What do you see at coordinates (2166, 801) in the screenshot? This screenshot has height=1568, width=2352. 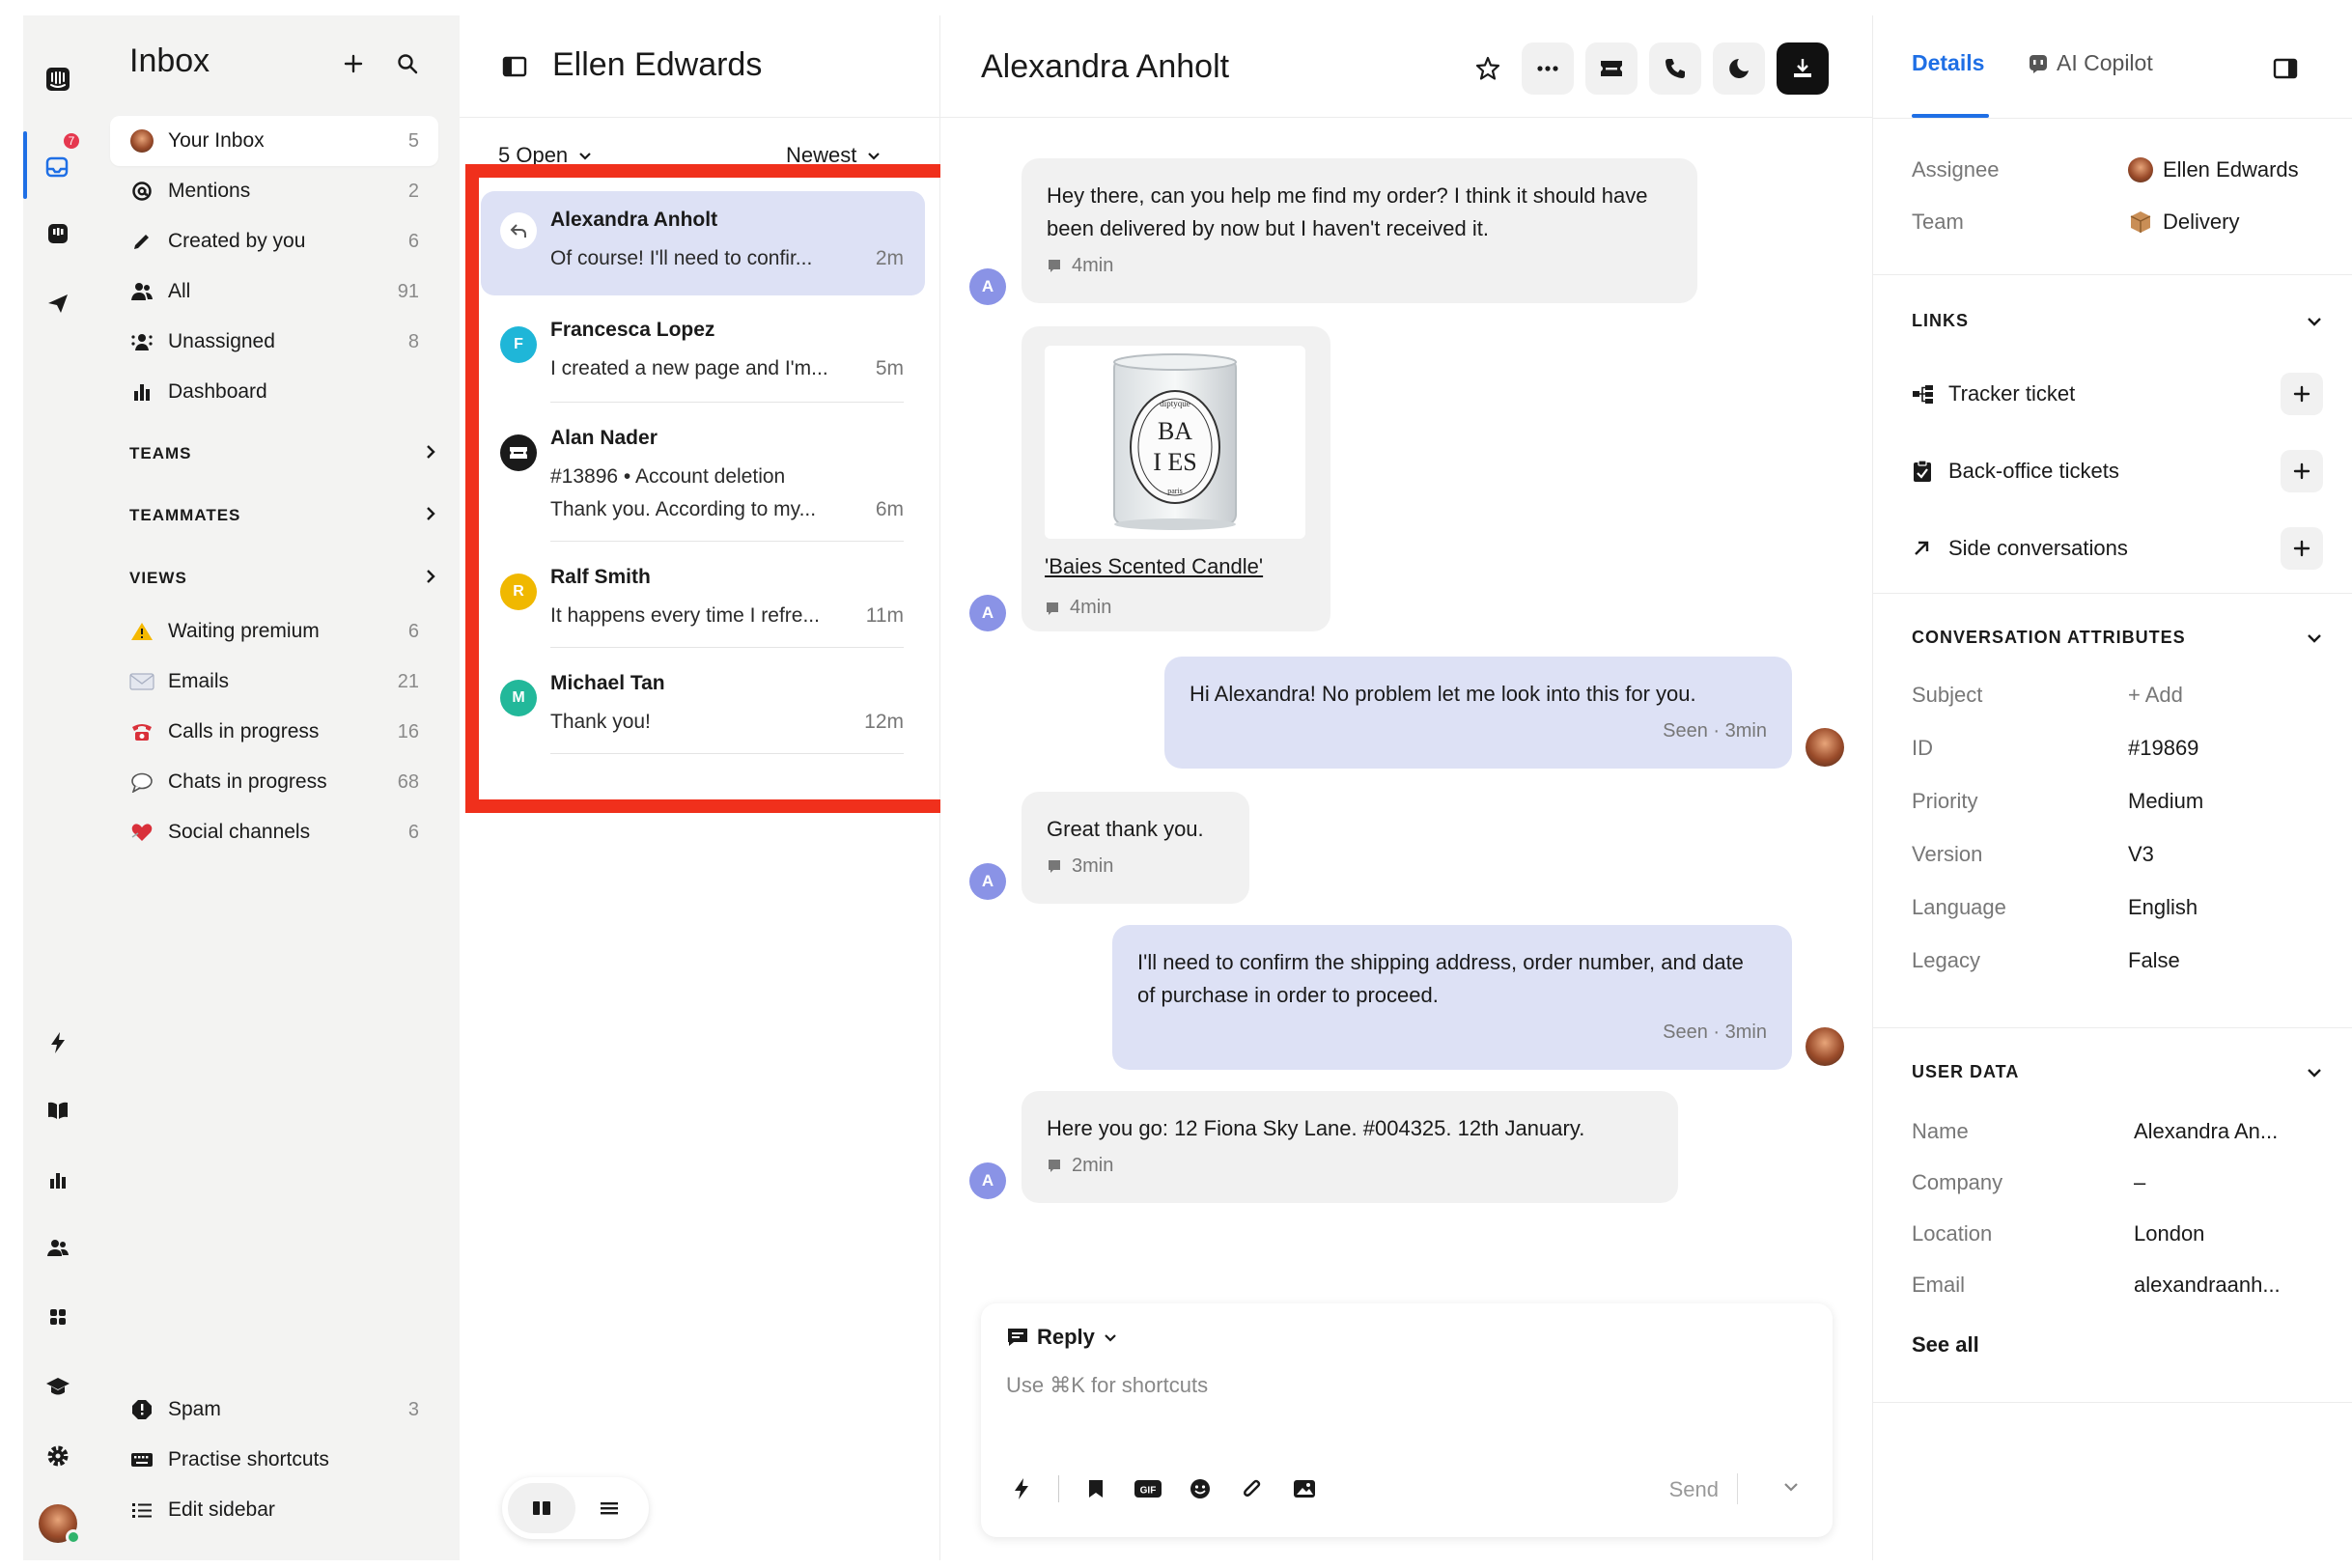 I see `attribute-value: Medium` at bounding box center [2166, 801].